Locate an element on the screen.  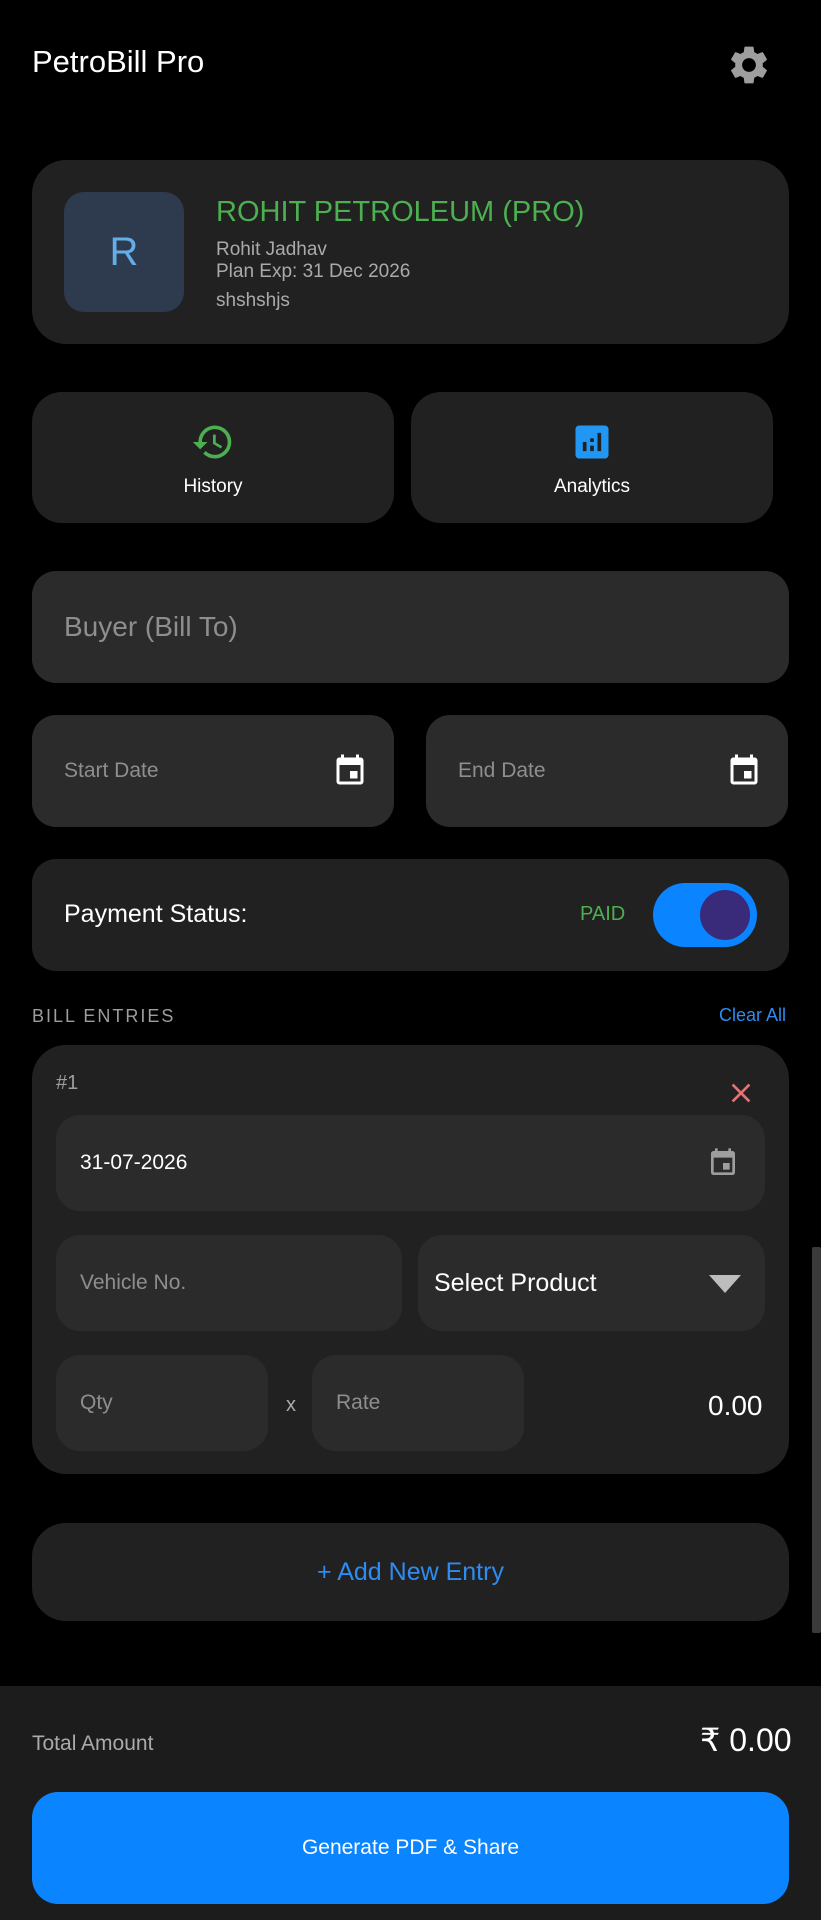
start-date-input is located at coordinates (189, 771).